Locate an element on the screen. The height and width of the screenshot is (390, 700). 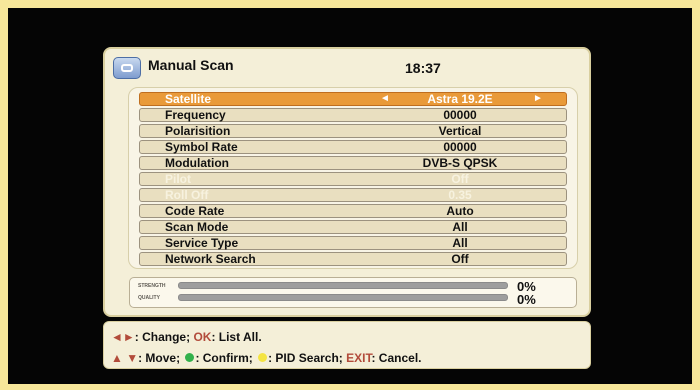
move-help-text: : Move; is located at coordinates (161, 358).